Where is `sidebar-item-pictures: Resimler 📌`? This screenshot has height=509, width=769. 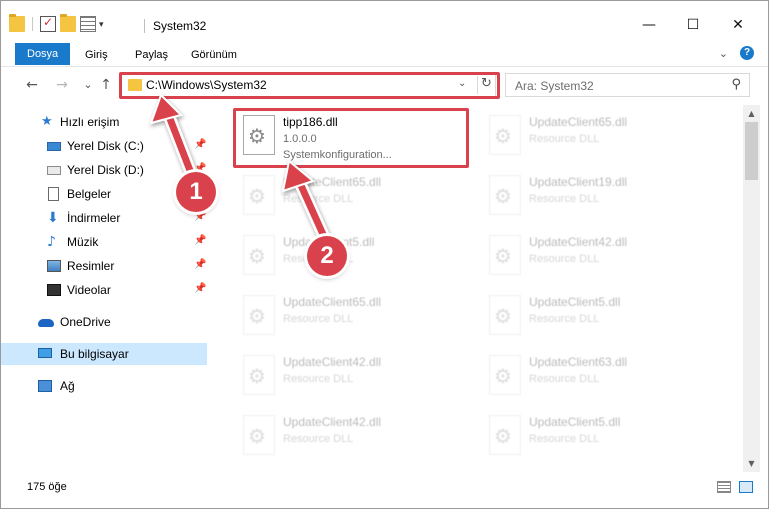
sidebar-item-pictures: Resimler 📌 is located at coordinates (104, 266).